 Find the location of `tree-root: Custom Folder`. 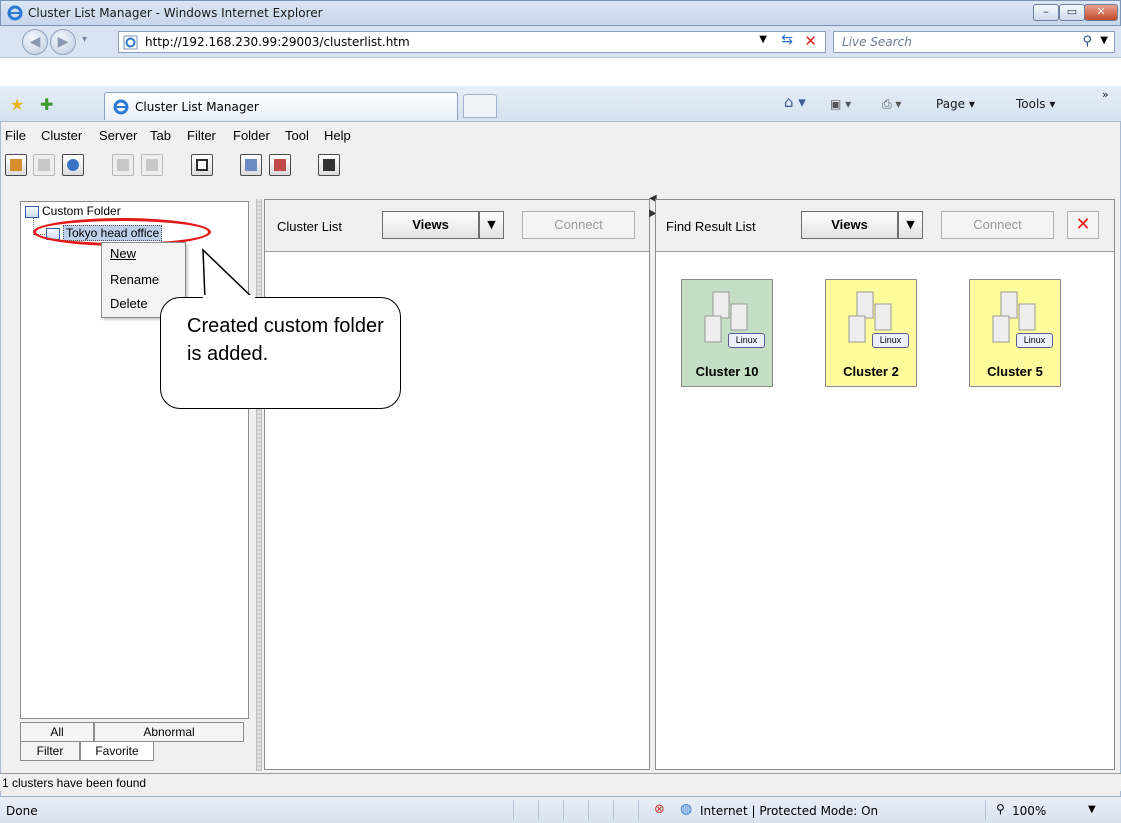

tree-root: Custom Folder is located at coordinates (73, 211).